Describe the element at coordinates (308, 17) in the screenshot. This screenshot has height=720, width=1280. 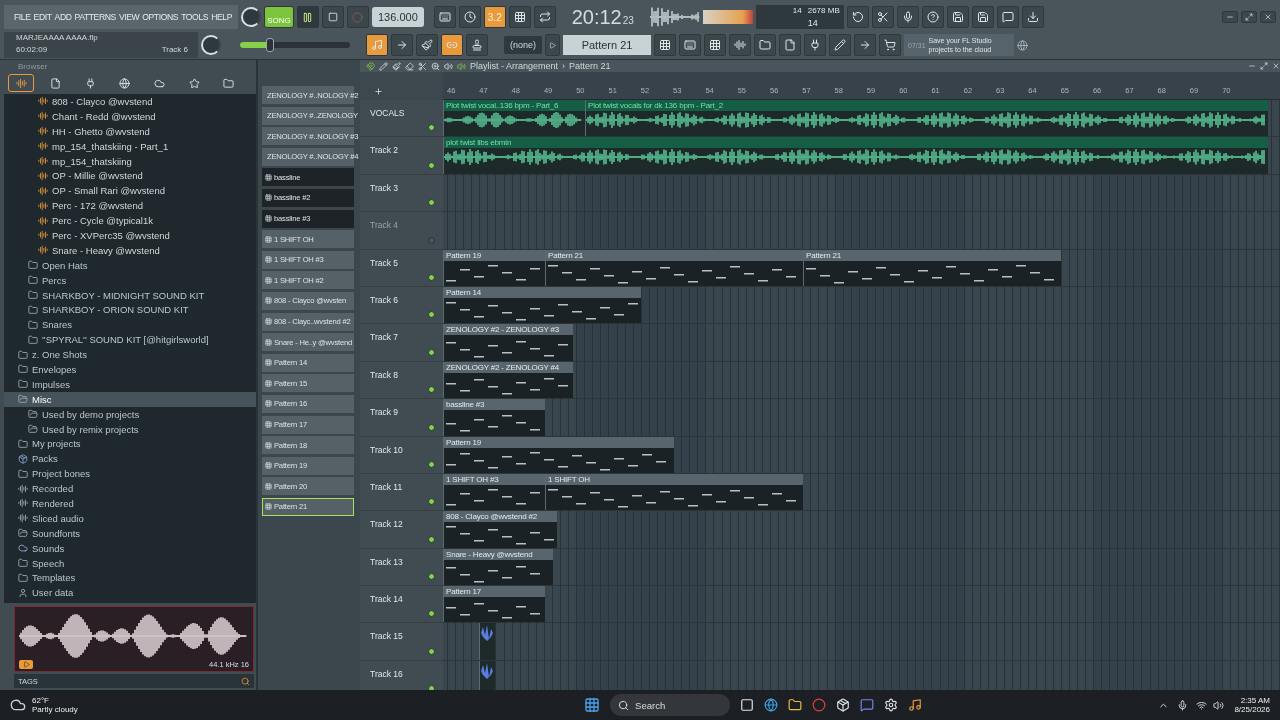
I see `play-button` at that location.